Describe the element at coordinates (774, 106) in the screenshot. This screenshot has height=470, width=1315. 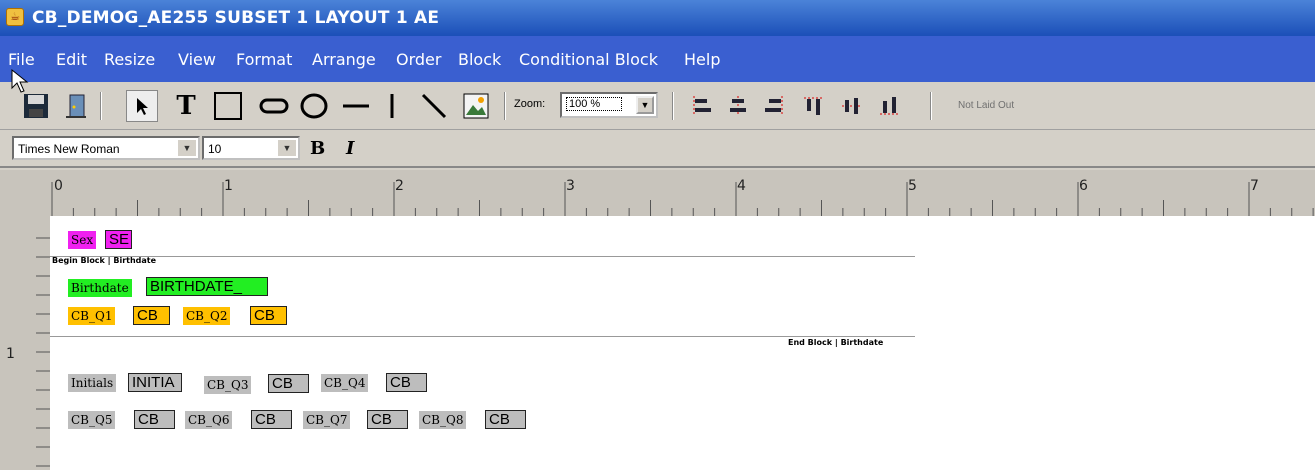
I see `align-right-icon` at that location.